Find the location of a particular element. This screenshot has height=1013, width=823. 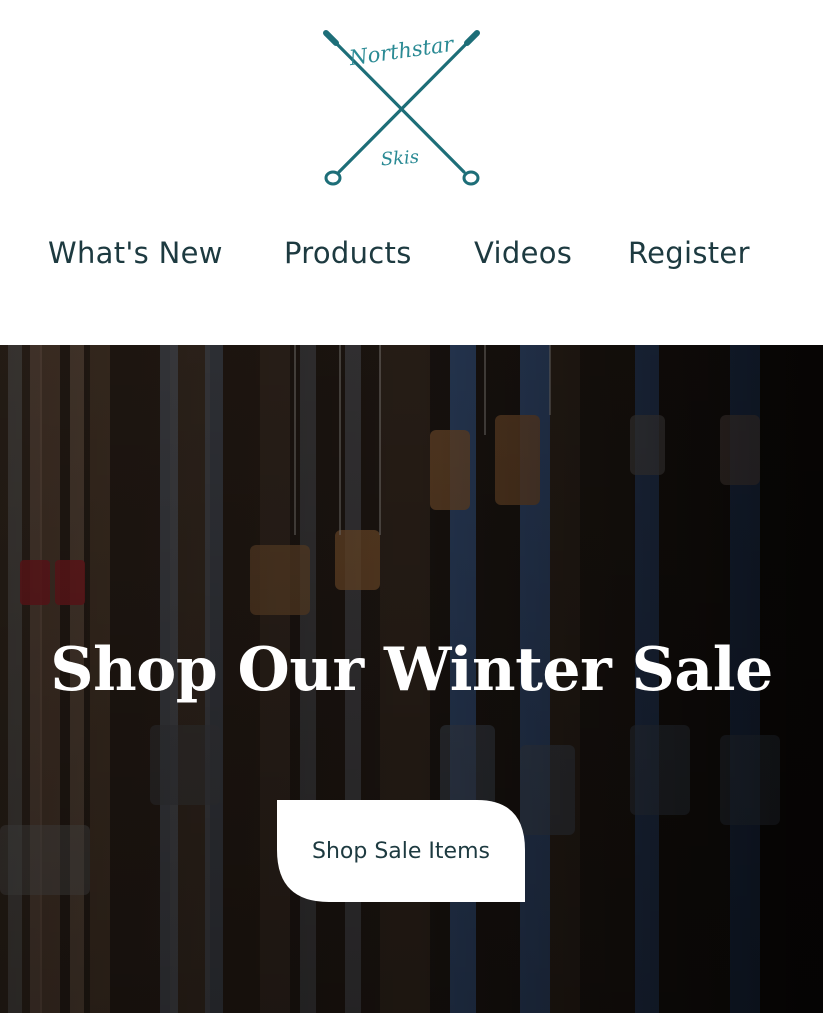

hero-title: Shop Our Winter Sale is located at coordinates (411, 670).